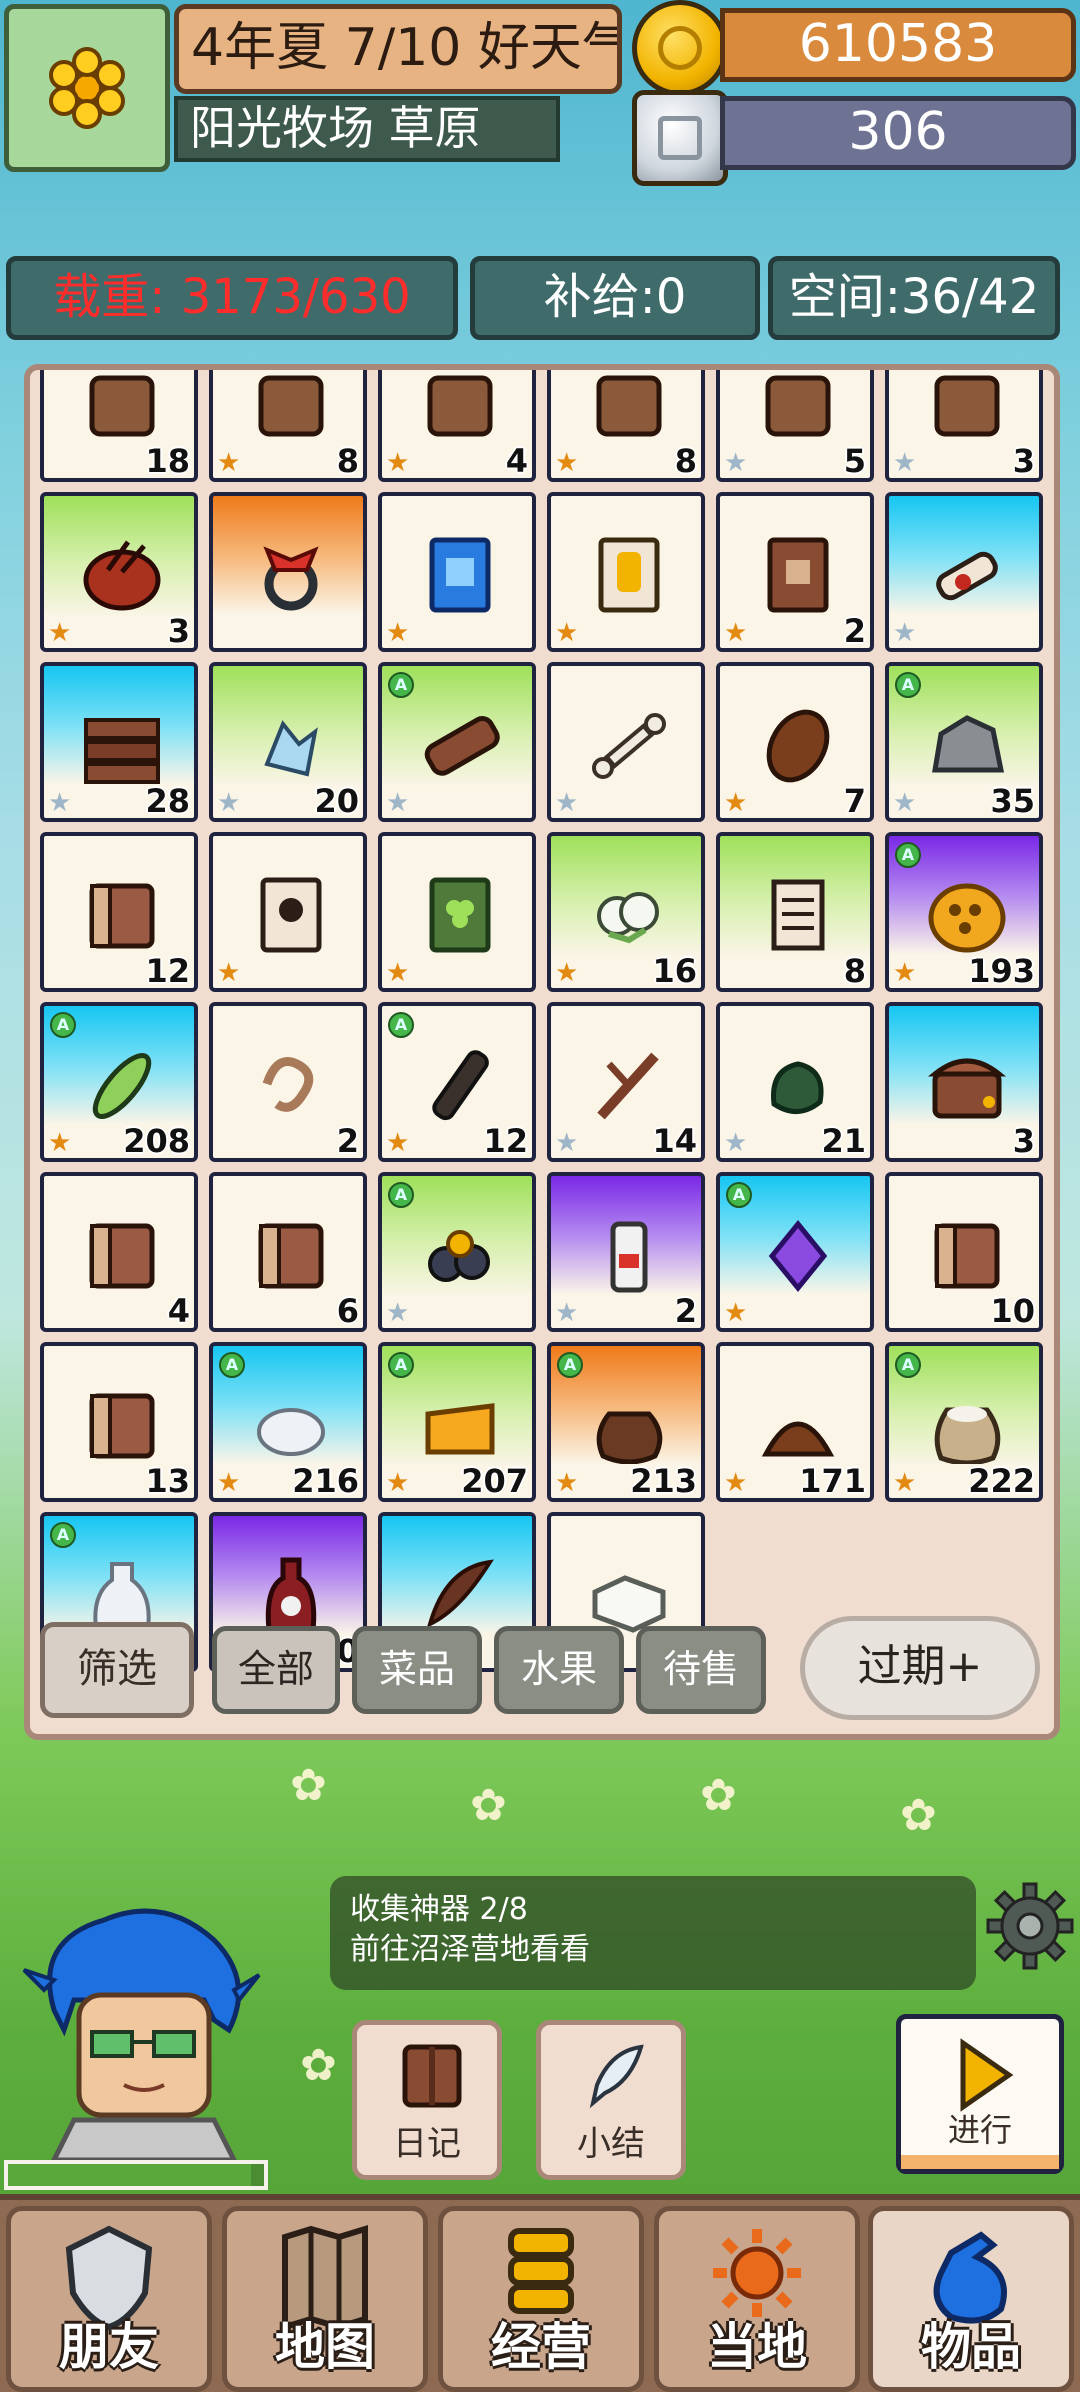 This screenshot has width=1080, height=2392. Describe the element at coordinates (457, 1082) in the screenshot. I see `inventory-slot: A ★ 12` at that location.